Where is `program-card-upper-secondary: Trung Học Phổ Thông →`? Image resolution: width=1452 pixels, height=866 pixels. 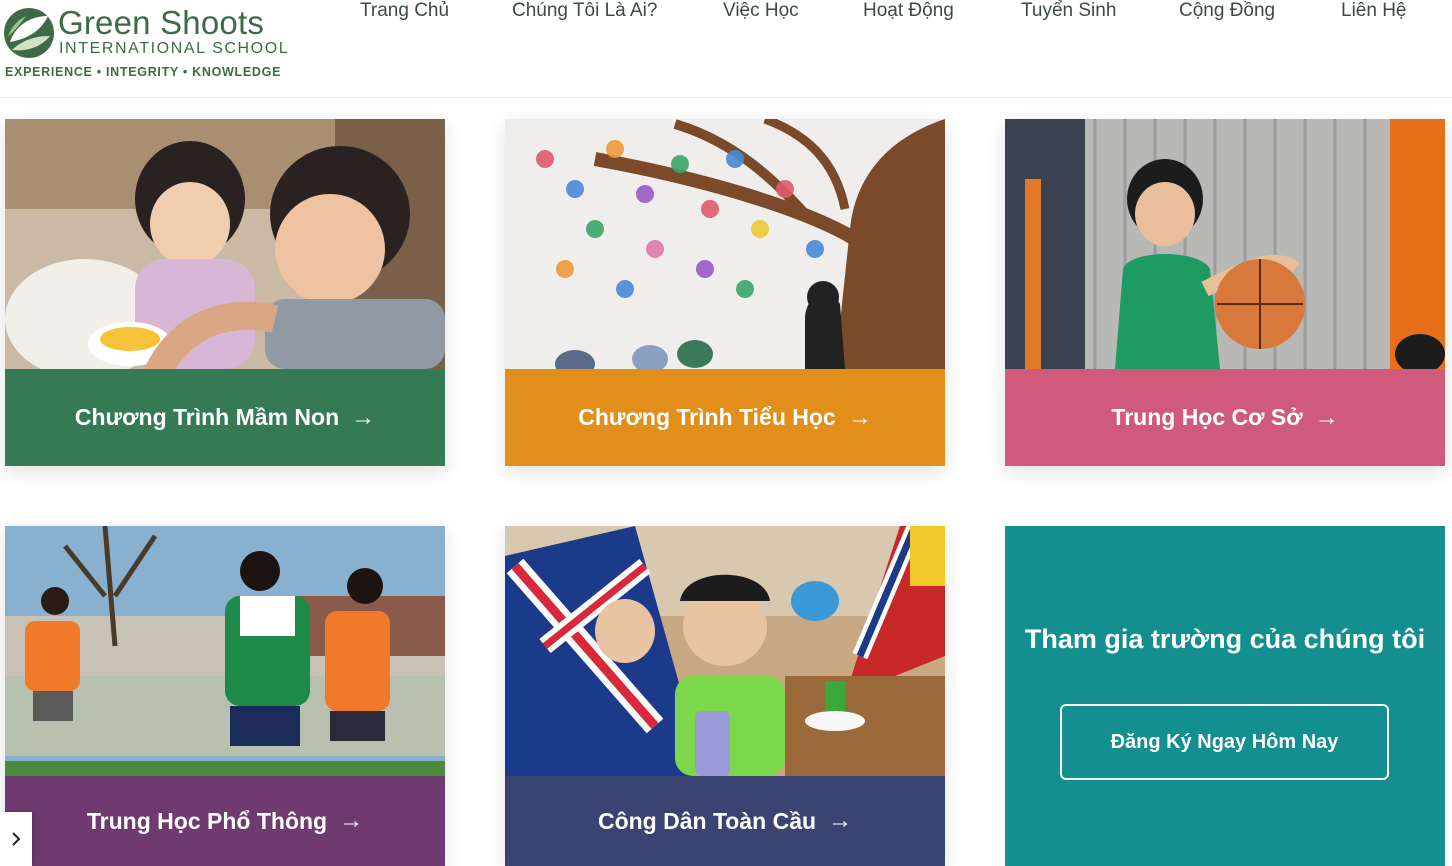
program-card-upper-secondary: Trung Học Phổ Thông → is located at coordinates (225, 696).